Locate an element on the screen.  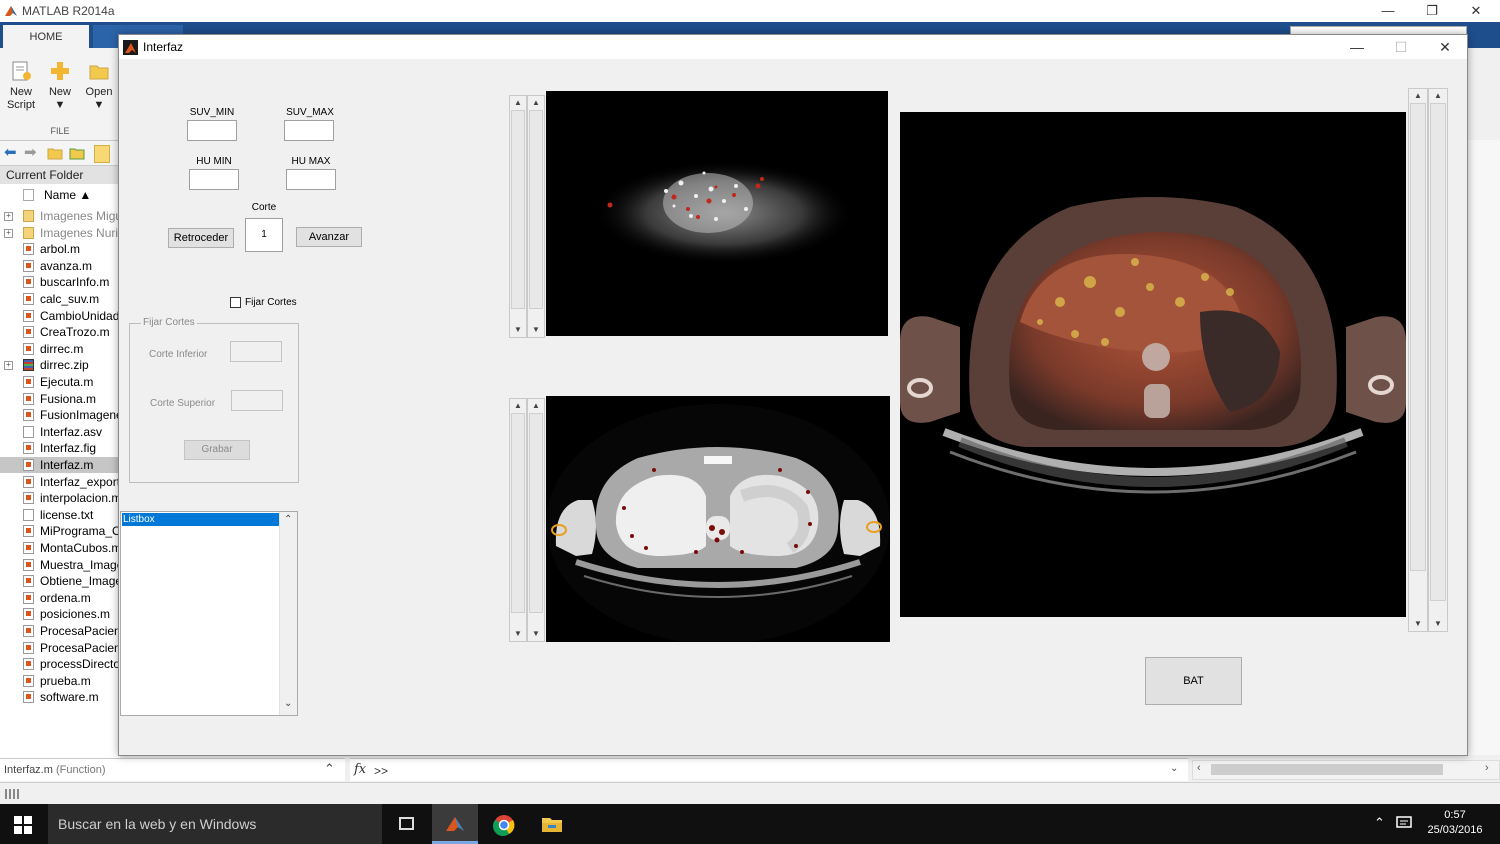
avanzar-button: Avanzar is located at coordinates (329, 237).